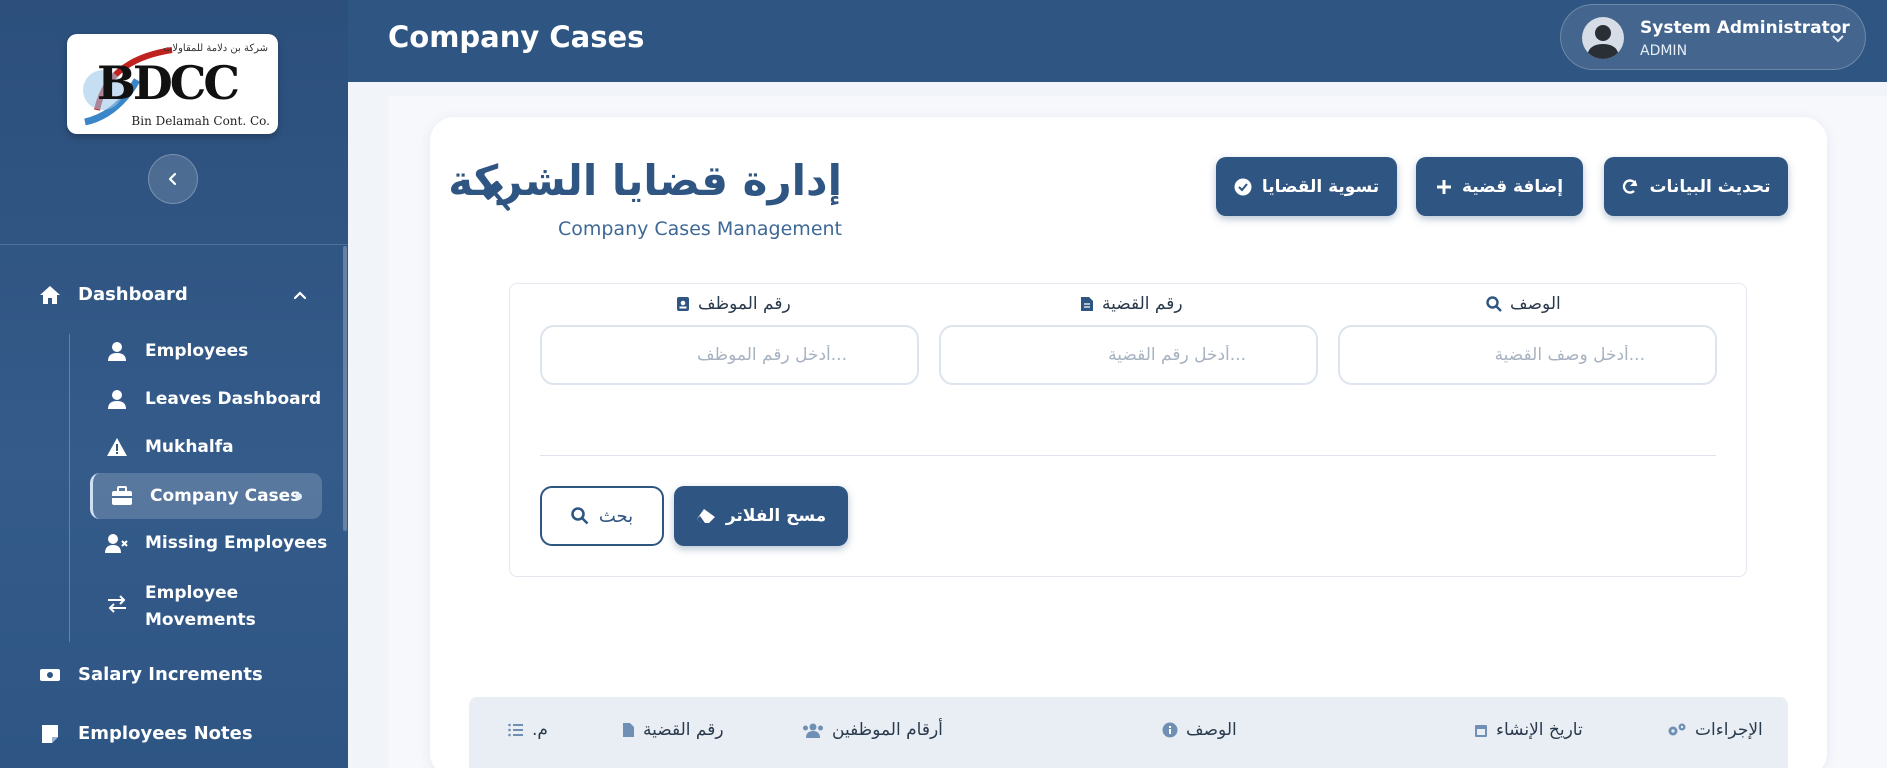 The width and height of the screenshot is (1887, 768). What do you see at coordinates (744, 304) in the screenshot?
I see `employee-number-label-text: رقم الموظف` at bounding box center [744, 304].